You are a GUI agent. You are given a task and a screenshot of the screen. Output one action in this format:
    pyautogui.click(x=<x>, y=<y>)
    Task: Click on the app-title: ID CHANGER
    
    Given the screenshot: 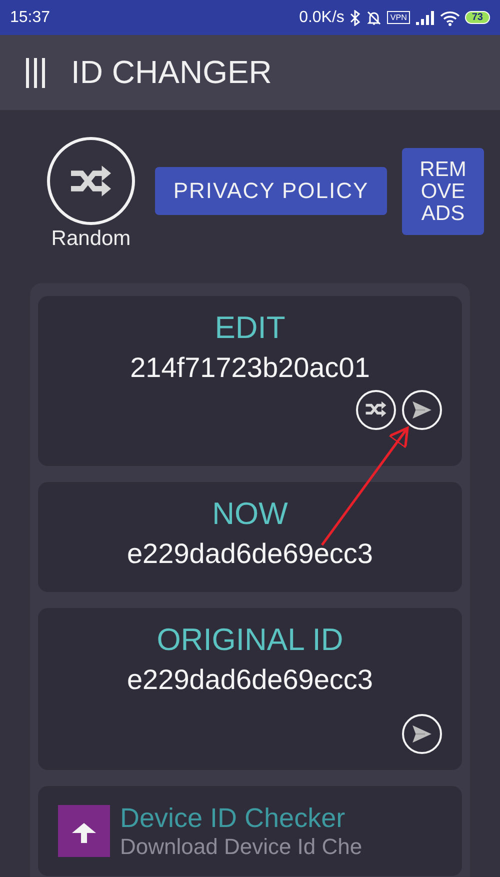 What is the action you would take?
    pyautogui.click(x=171, y=72)
    